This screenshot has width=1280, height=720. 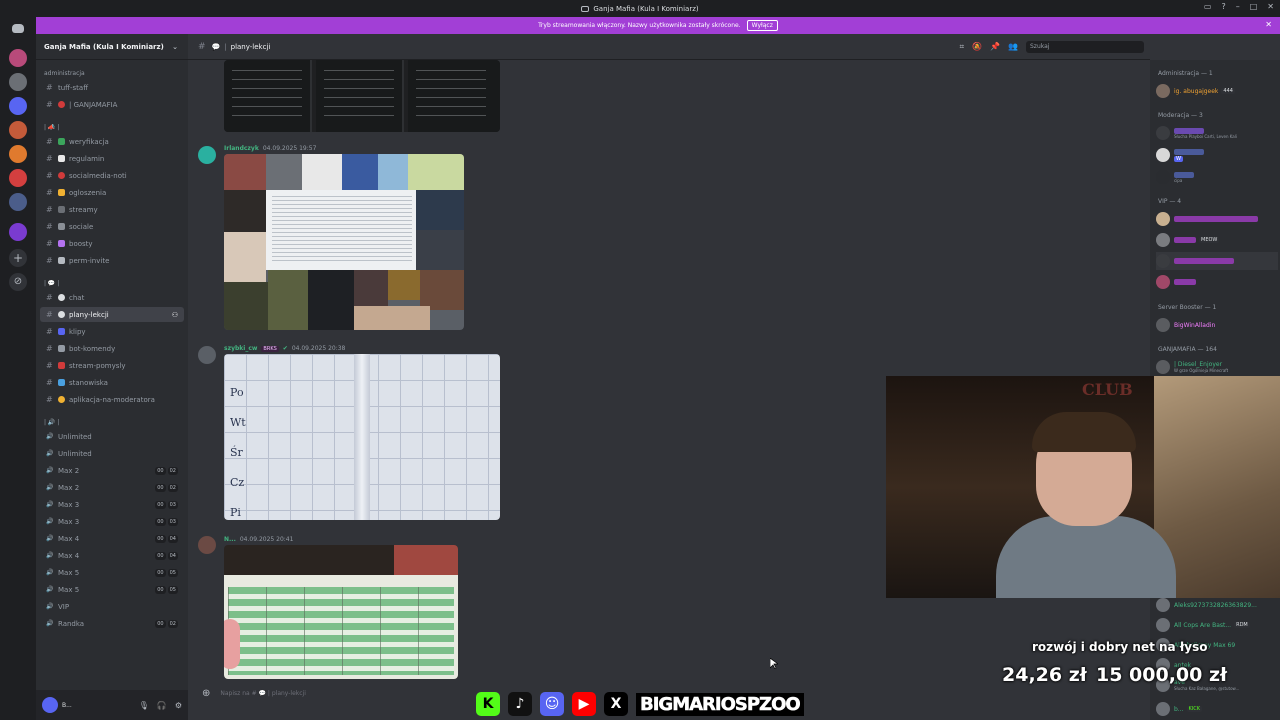 What do you see at coordinates (112, 399) in the screenshot?
I see `channel-aplikacja-na-moderatora: # aplikacja-na-moderatora` at bounding box center [112, 399].